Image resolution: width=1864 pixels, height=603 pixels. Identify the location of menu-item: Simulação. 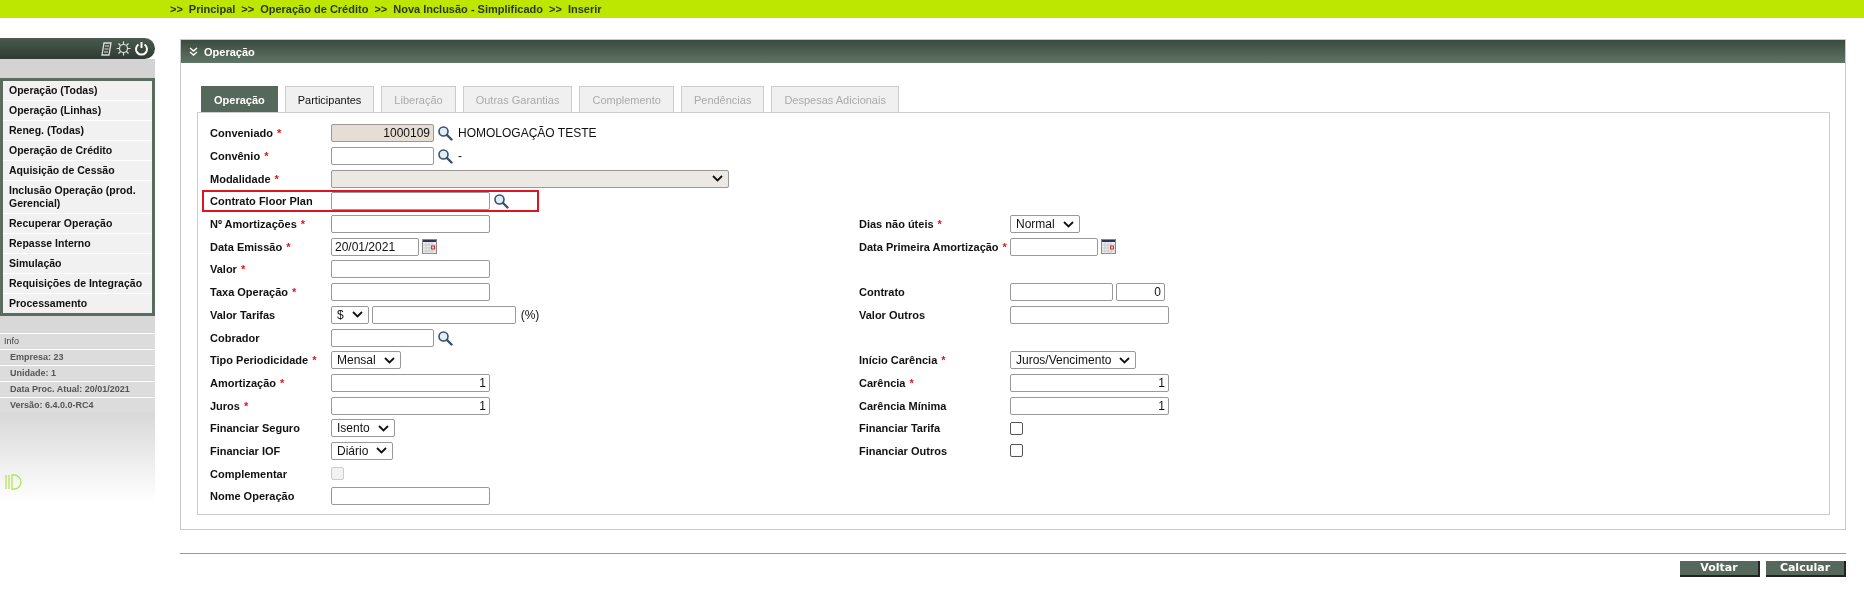
(77, 263).